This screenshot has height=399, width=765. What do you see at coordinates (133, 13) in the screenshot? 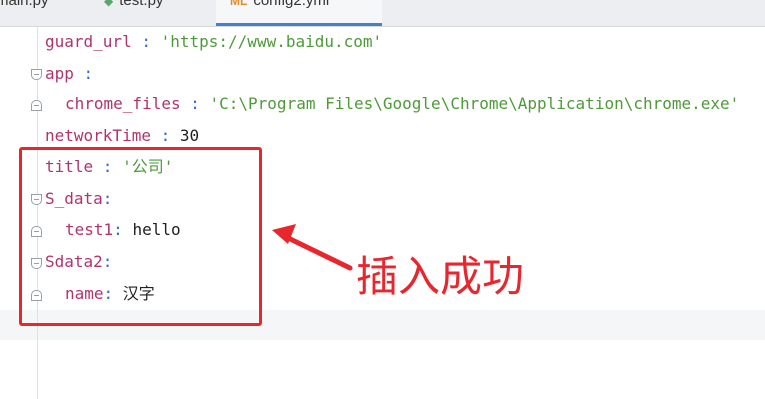
I see `tab-test-py: ◆ test.py` at bounding box center [133, 13].